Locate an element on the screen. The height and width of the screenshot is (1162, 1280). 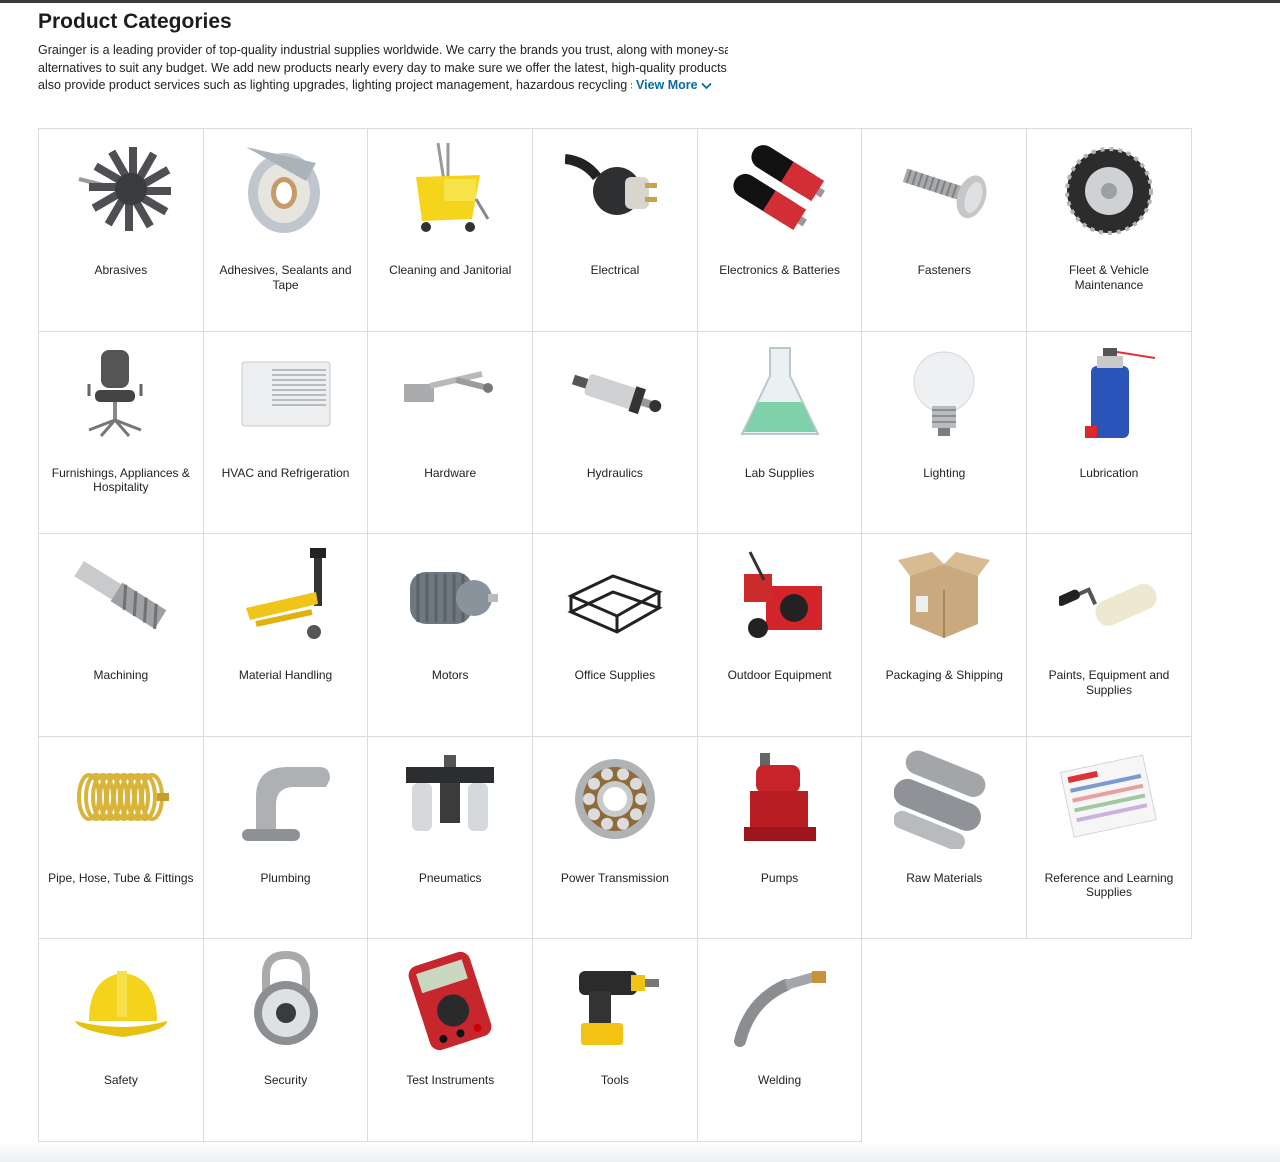
hard-hat-icon is located at coordinates (121, 1001).